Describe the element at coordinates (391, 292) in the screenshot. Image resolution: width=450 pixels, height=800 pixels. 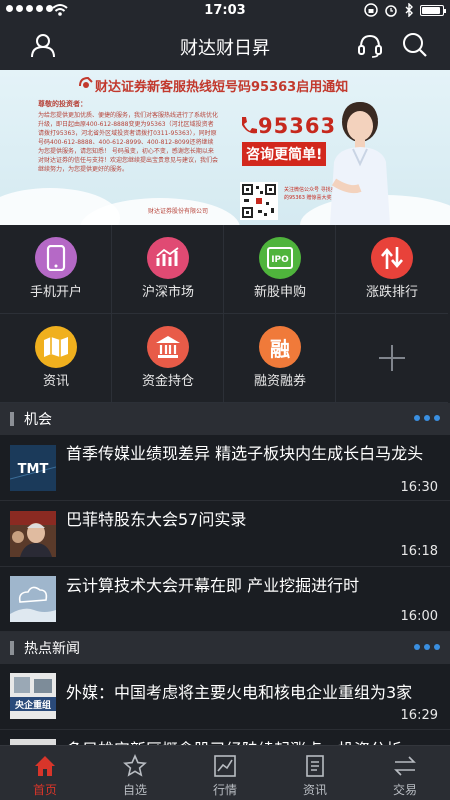
I see `grid-item-label: 涨跌排行` at that location.